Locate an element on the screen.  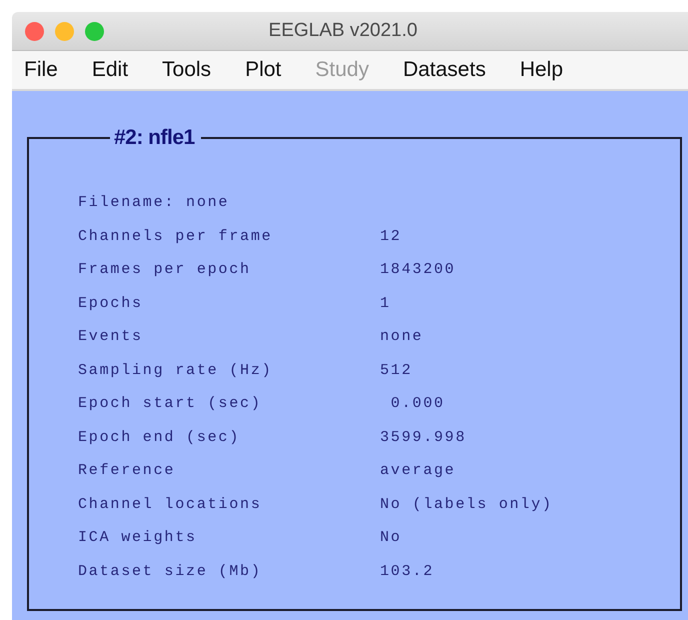
close-button is located at coordinates (34, 31).